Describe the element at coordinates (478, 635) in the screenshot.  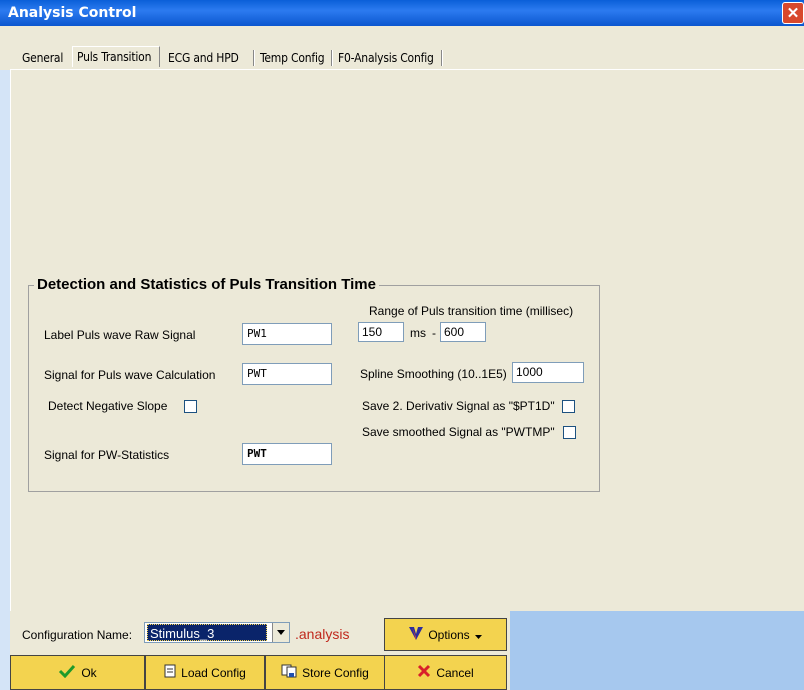
I see `caret-down-icon` at that location.